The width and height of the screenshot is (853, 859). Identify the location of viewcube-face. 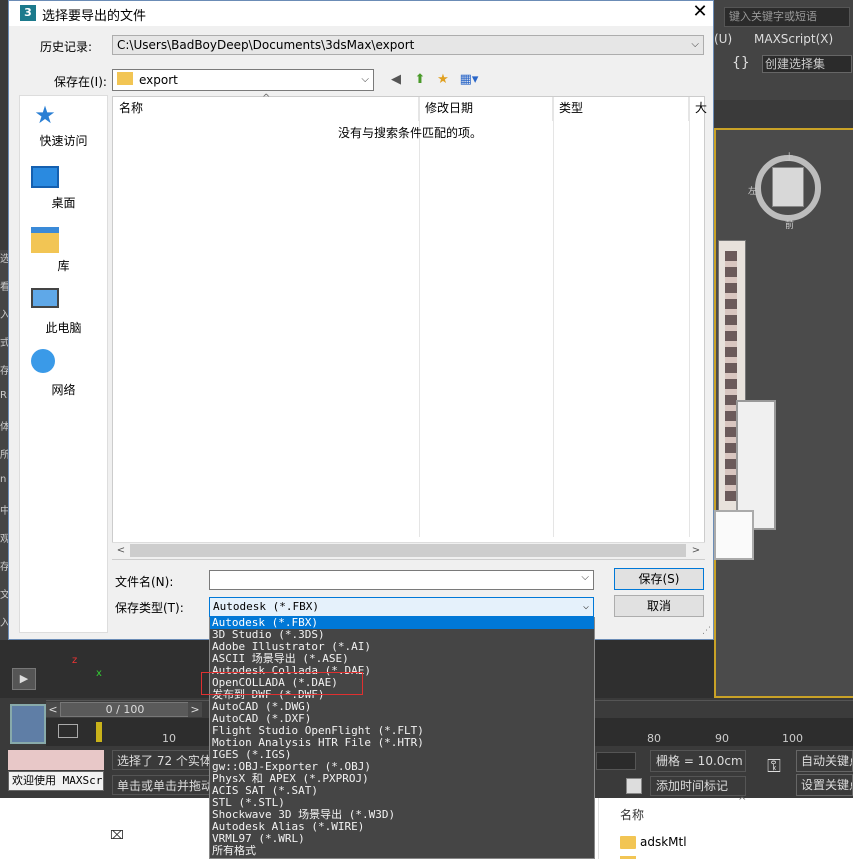
(788, 187).